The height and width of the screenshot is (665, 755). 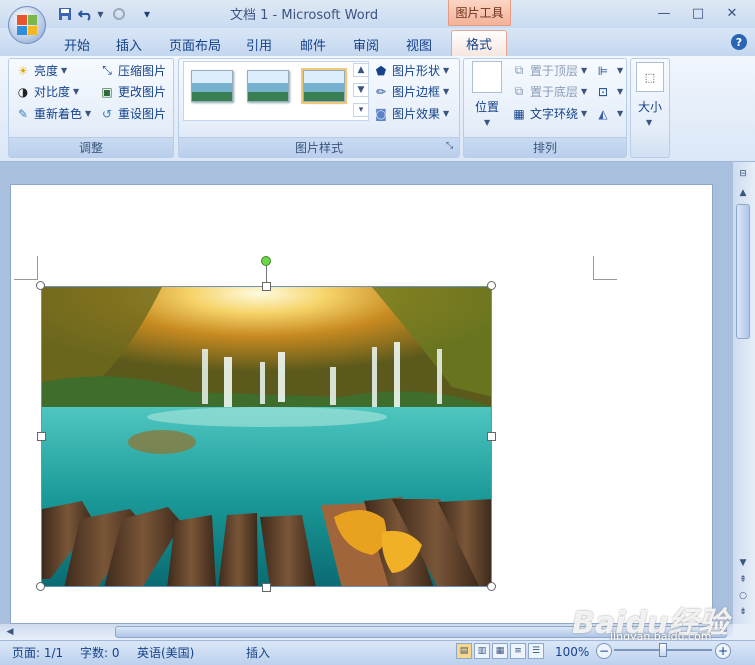 What do you see at coordinates (519, 70) in the screenshot?
I see `bring-front-icon: ⧉` at bounding box center [519, 70].